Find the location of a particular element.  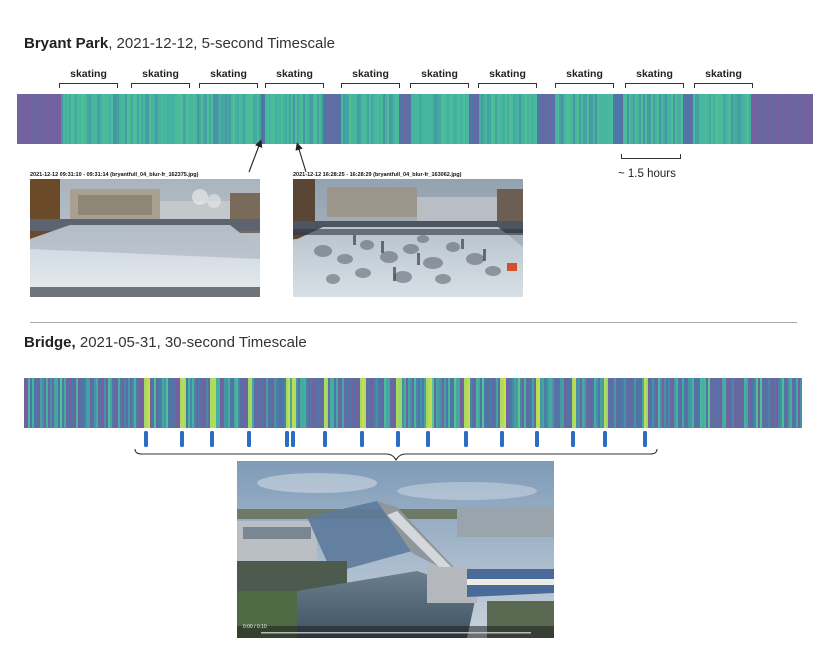

panel1-title-bold: Bryant Park is located at coordinates (66, 43).